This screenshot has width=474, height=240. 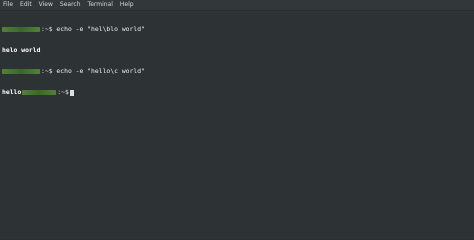 I want to click on menu-bar: File Edit View Search Terminal Help, so click(x=237, y=5).